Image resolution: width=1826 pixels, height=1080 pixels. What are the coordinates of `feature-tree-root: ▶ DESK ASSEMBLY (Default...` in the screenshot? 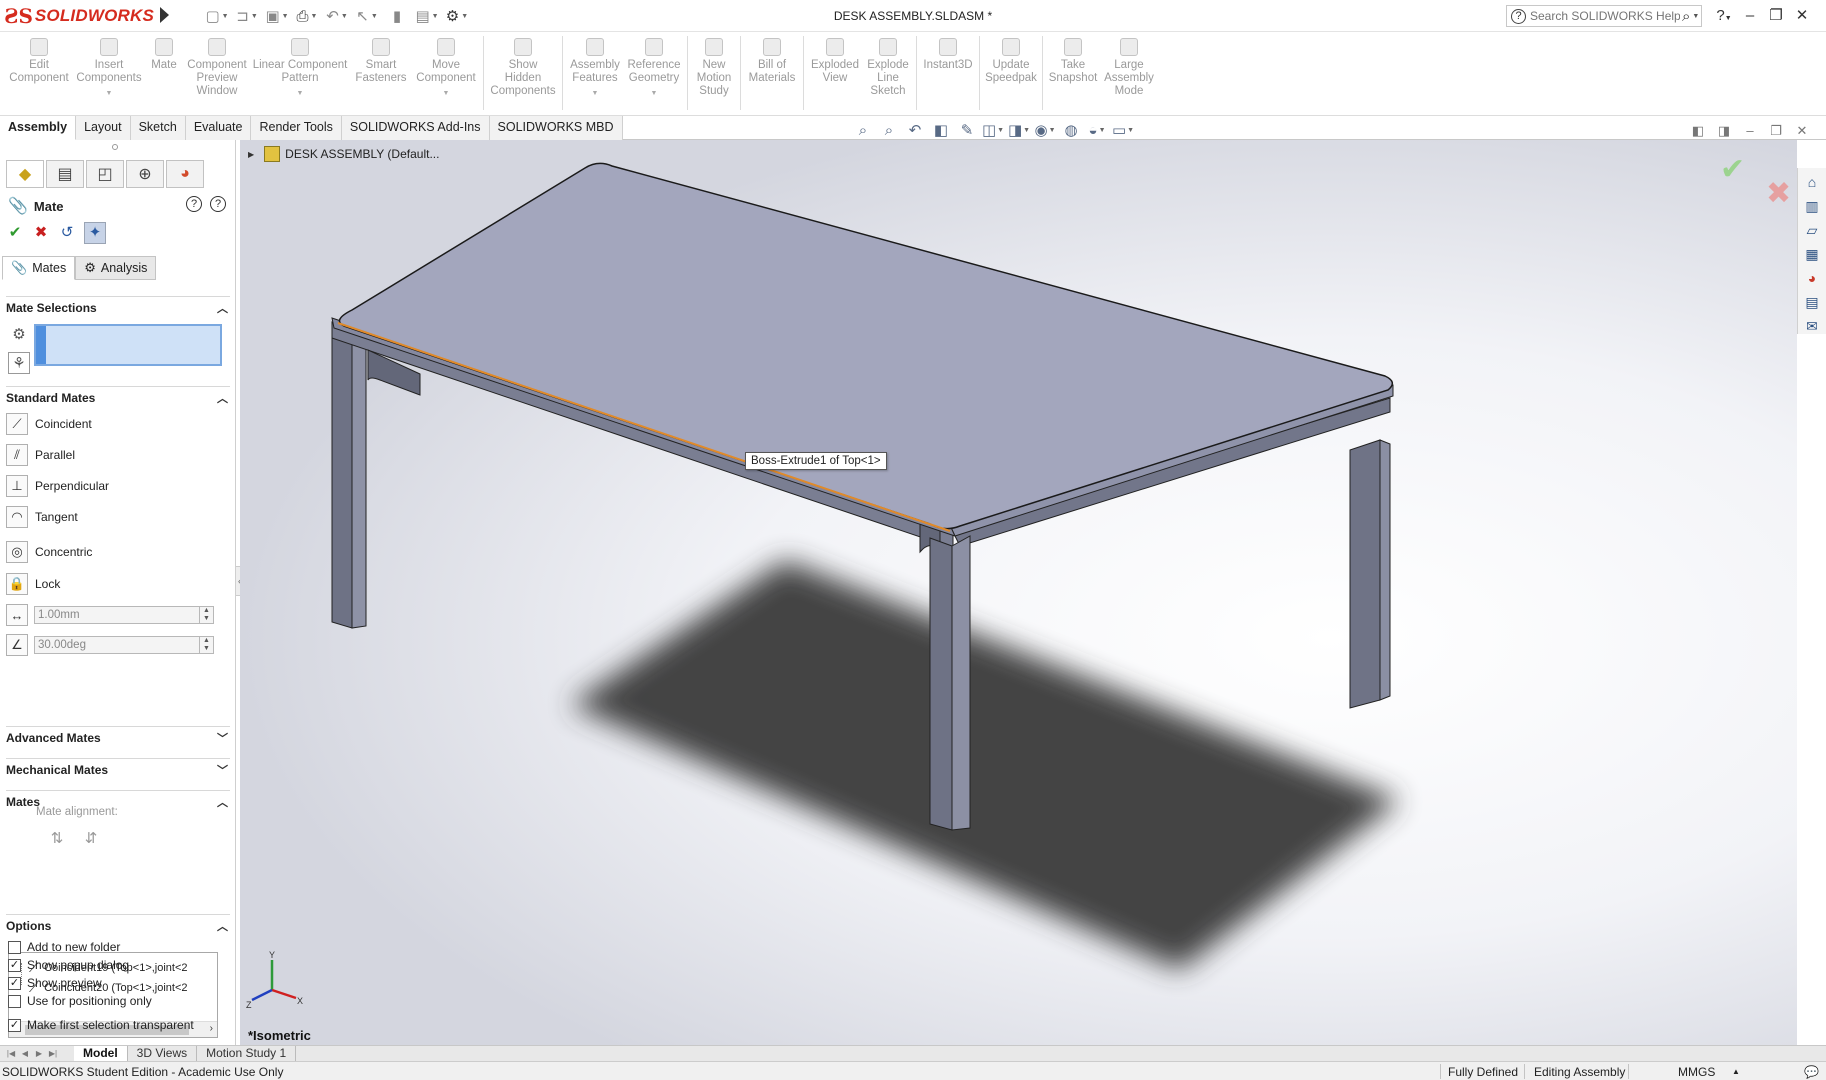 It's located at (343, 154).